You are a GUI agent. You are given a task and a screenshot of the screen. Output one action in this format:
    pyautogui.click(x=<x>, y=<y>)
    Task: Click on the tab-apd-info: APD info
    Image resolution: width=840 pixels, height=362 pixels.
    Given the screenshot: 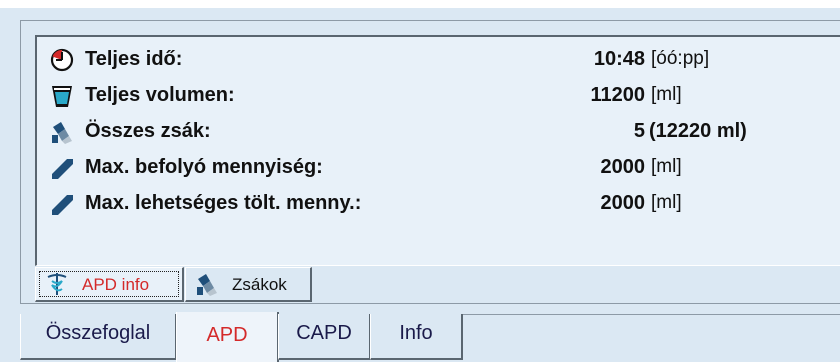 What is the action you would take?
    pyautogui.click(x=109, y=284)
    